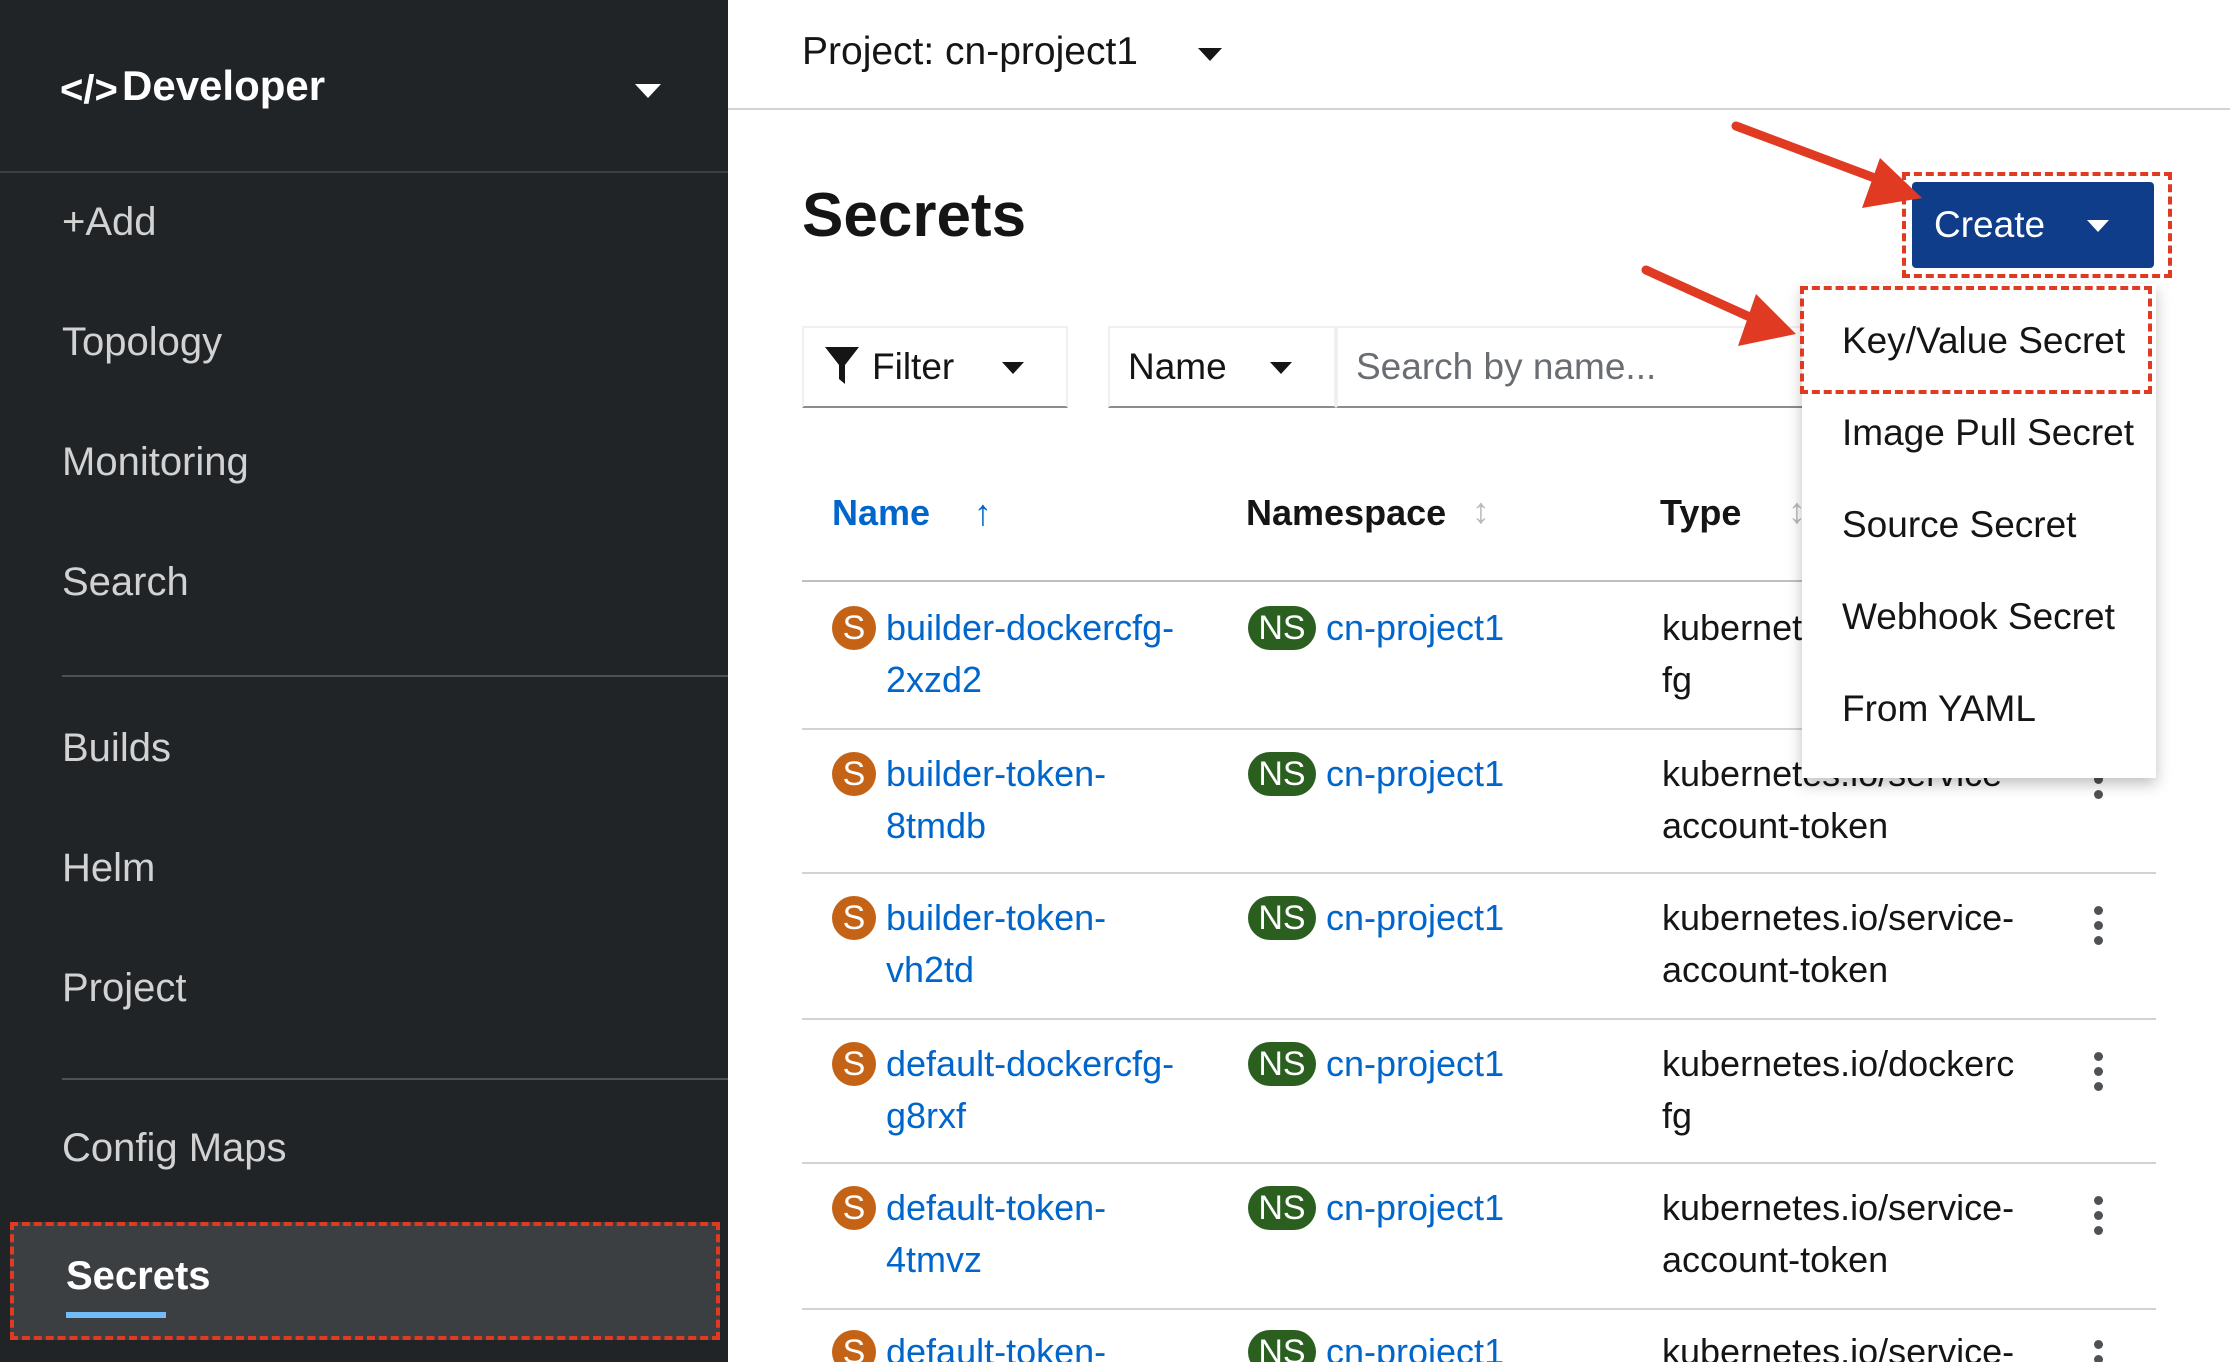 This screenshot has height=1362, width=2230. Describe the element at coordinates (1838, 1063) in the screenshot. I see `secret-type: kubernetes.io/dockerc` at that location.